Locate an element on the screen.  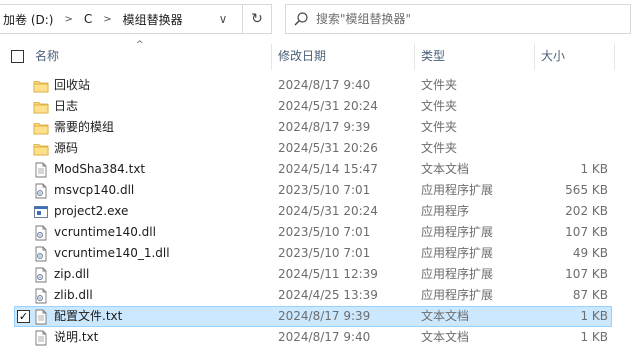
search-icon is located at coordinates (301, 19).